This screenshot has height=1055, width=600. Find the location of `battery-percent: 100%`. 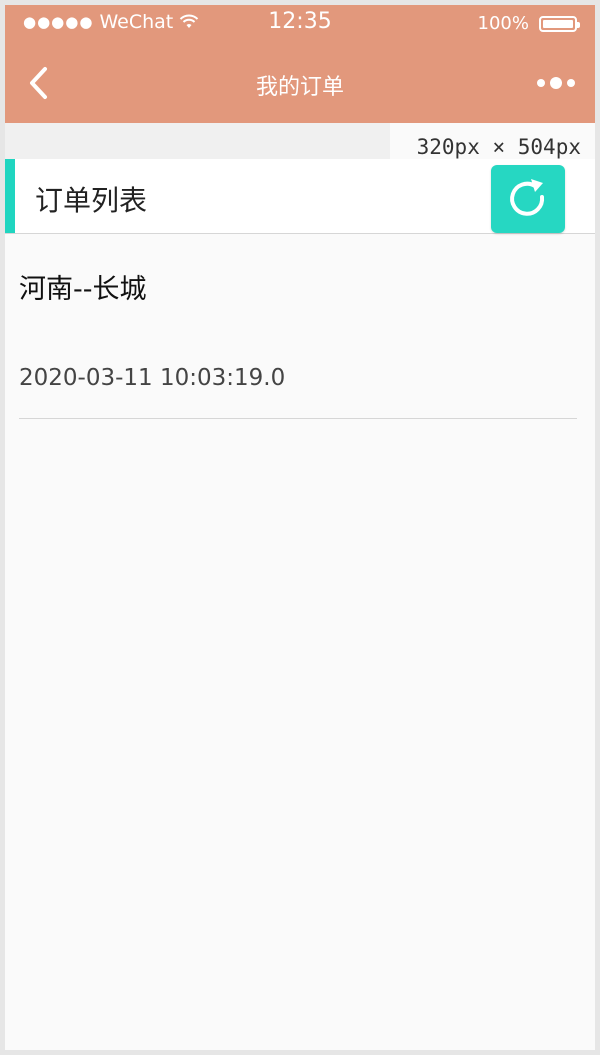

battery-percent: 100% is located at coordinates (503, 23).